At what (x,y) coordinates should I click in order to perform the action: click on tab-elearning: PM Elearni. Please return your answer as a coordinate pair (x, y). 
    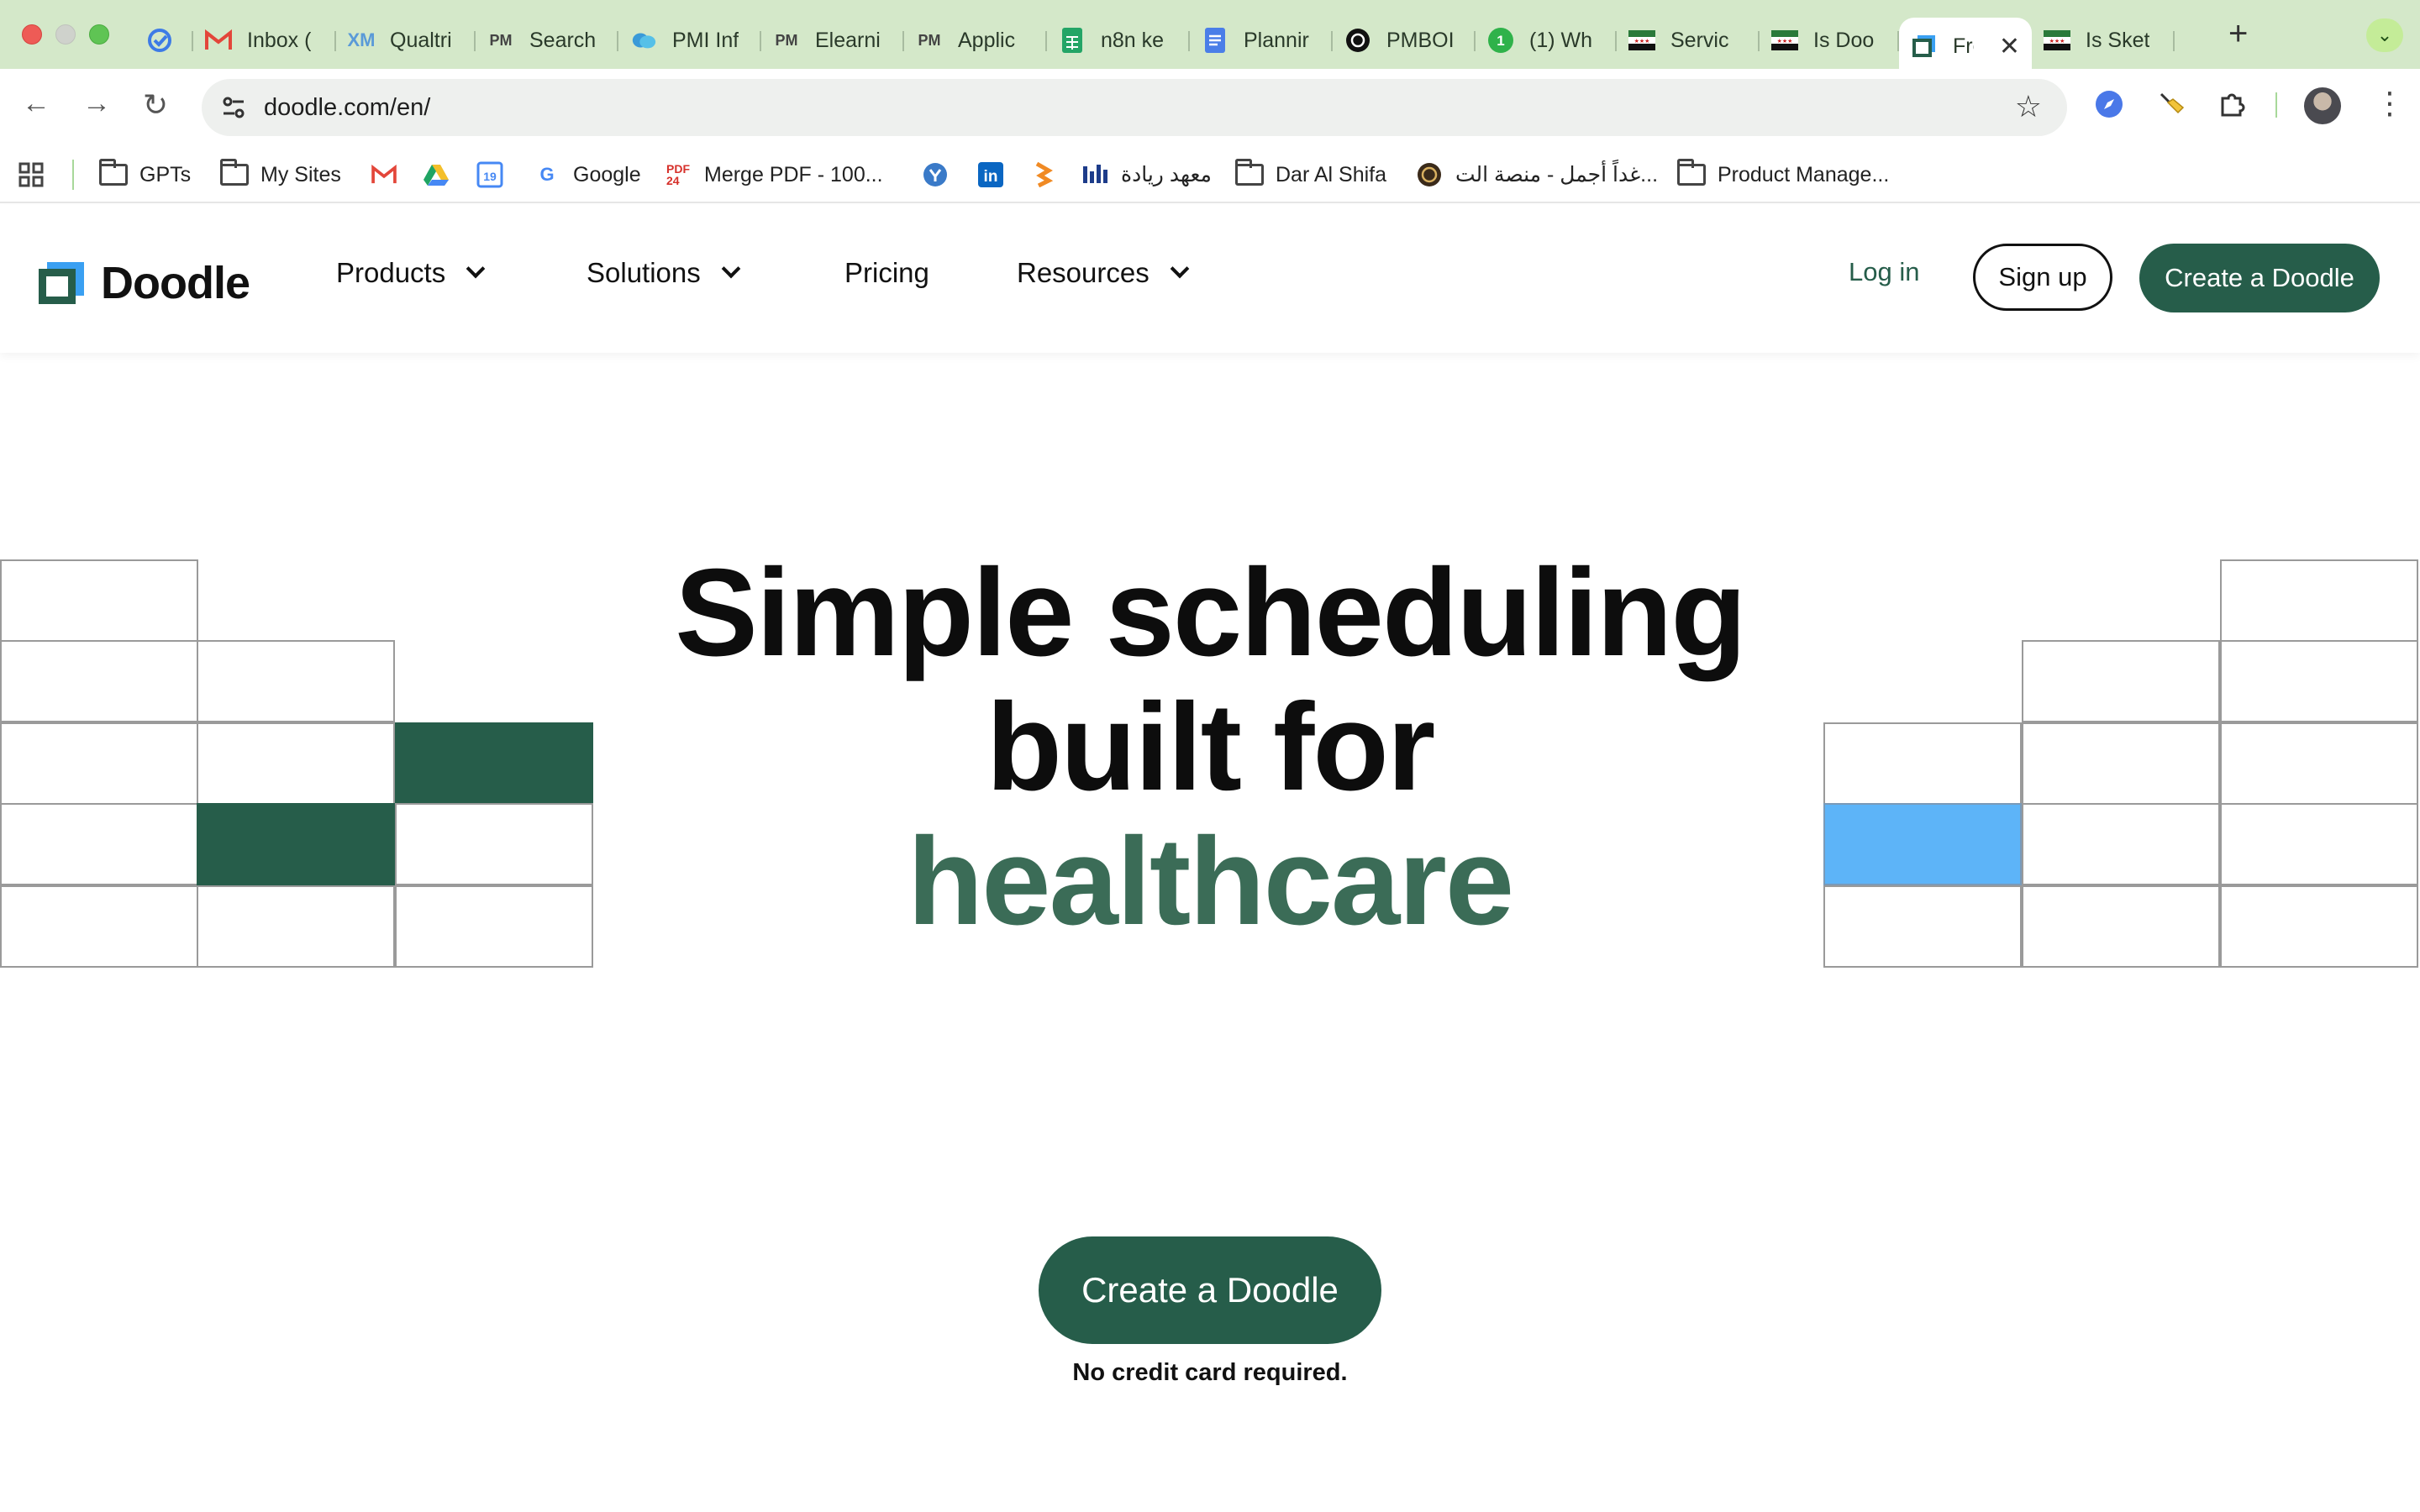
    Looking at the image, I should click on (832, 40).